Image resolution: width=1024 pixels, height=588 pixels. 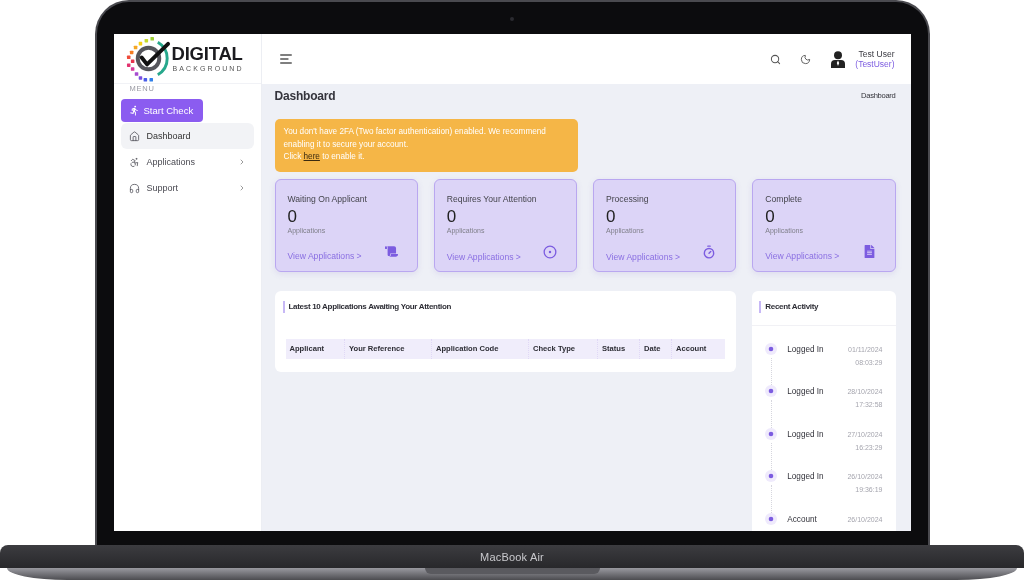 I want to click on moon-icon, so click(x=806, y=59).